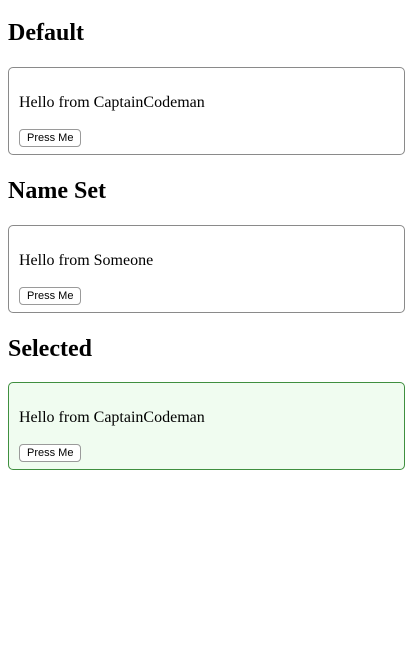 The height and width of the screenshot is (666, 415). Describe the element at coordinates (86, 260) in the screenshot. I see `greeting-text: Hello from Someone` at that location.